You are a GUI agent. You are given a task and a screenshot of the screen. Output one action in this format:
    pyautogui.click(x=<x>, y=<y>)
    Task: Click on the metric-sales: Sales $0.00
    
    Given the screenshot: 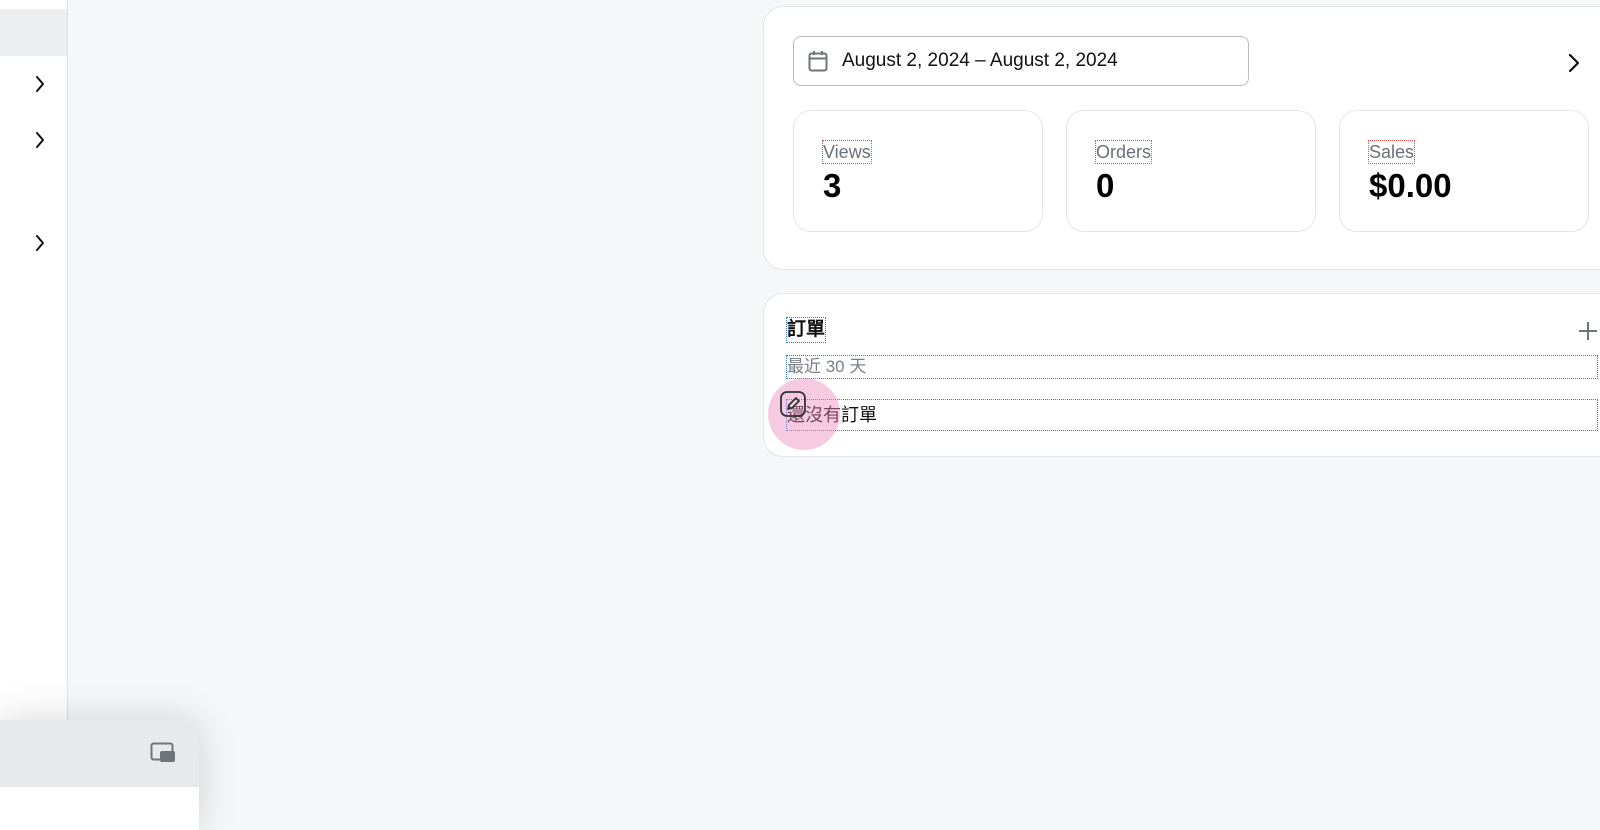 What is the action you would take?
    pyautogui.click(x=1464, y=171)
    